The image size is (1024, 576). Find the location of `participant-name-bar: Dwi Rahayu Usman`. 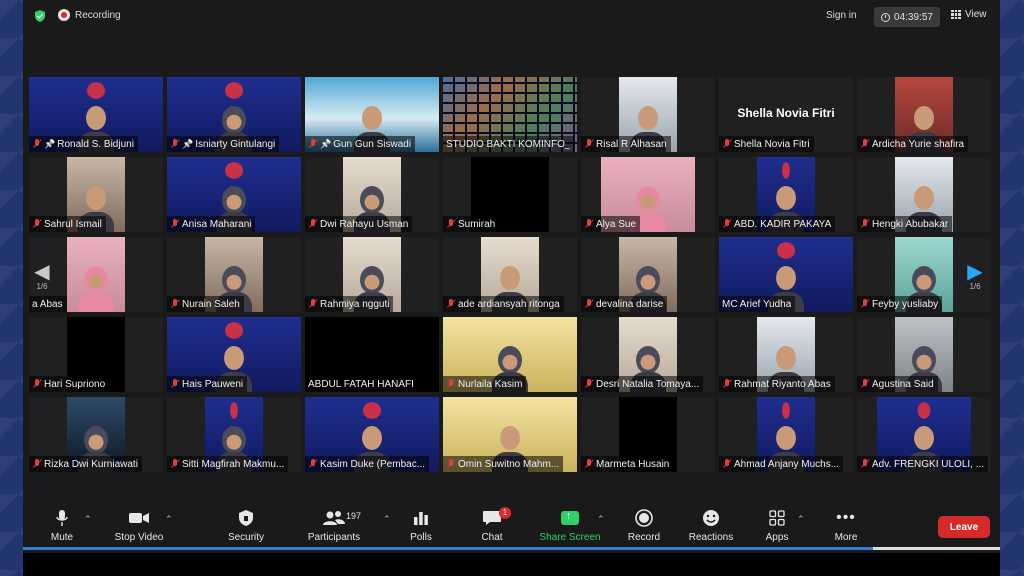

participant-name-bar: Dwi Rahayu Usman is located at coordinates (359, 224).